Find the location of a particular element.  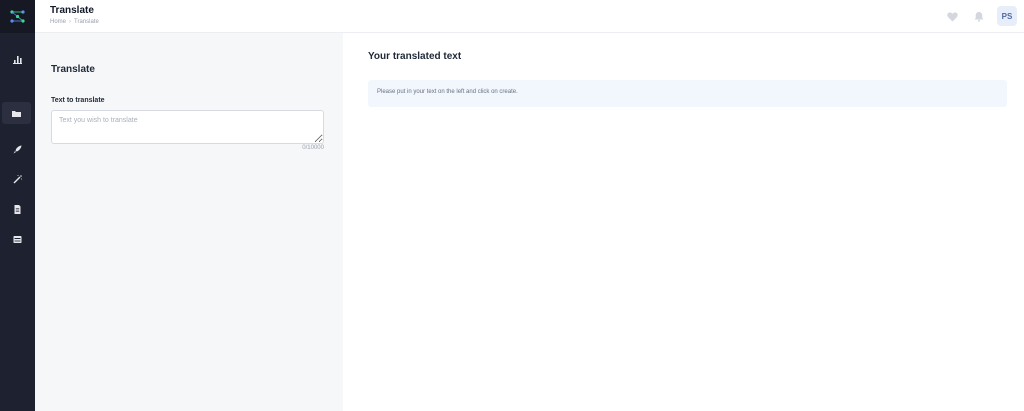

notifications-button is located at coordinates (978, 16).